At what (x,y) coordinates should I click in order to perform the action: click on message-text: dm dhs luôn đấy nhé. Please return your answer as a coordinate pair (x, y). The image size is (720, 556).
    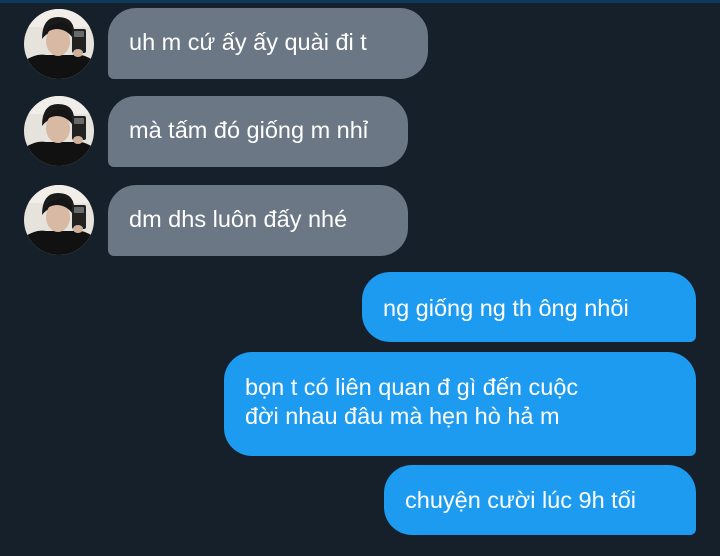
    Looking at the image, I should click on (238, 219).